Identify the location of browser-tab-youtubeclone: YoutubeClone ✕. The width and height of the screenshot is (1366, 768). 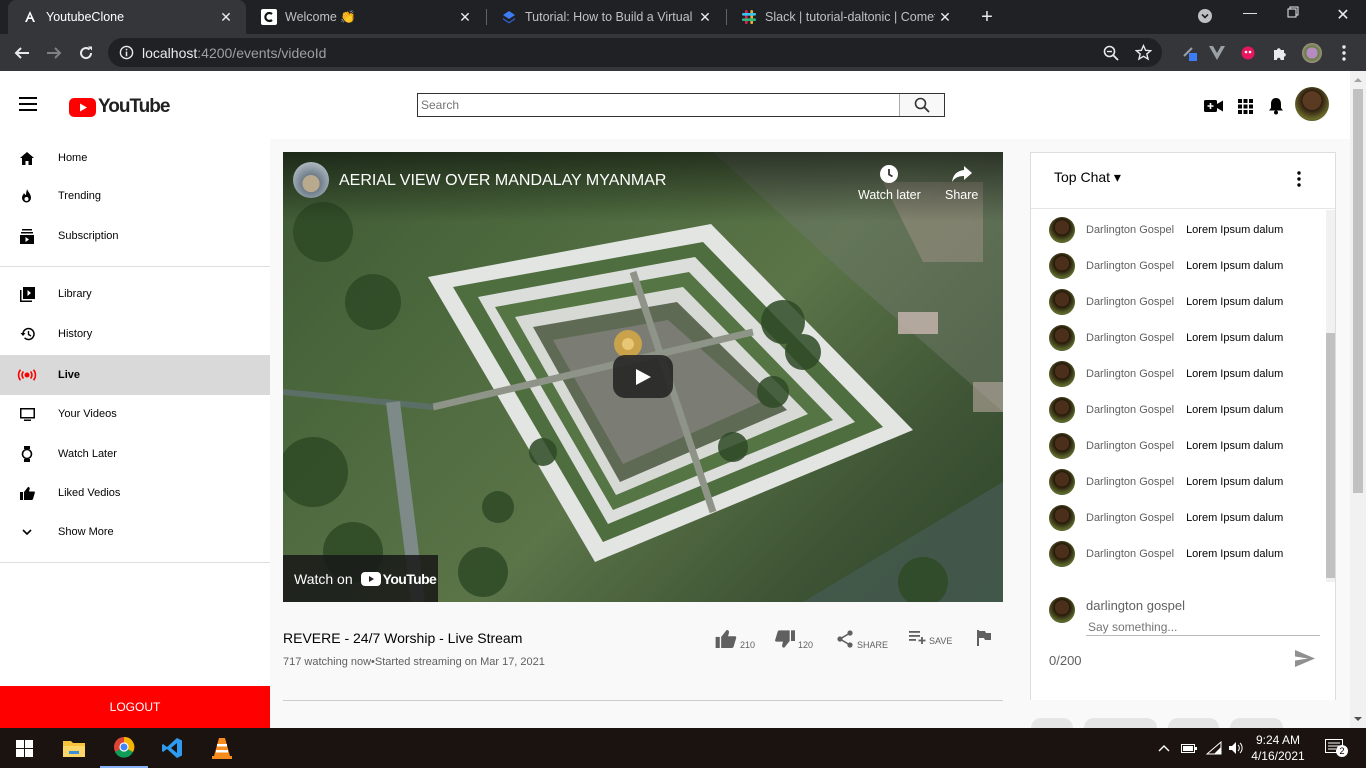
(127, 17).